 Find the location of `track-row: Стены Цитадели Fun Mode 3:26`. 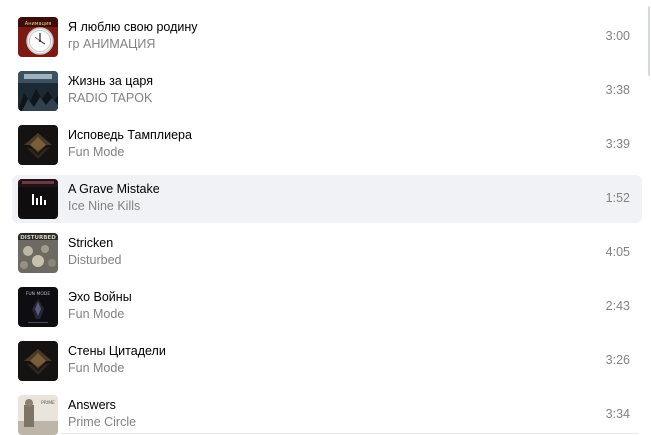

track-row: Стены Цитадели Fun Mode 3:26 is located at coordinates (327, 361).